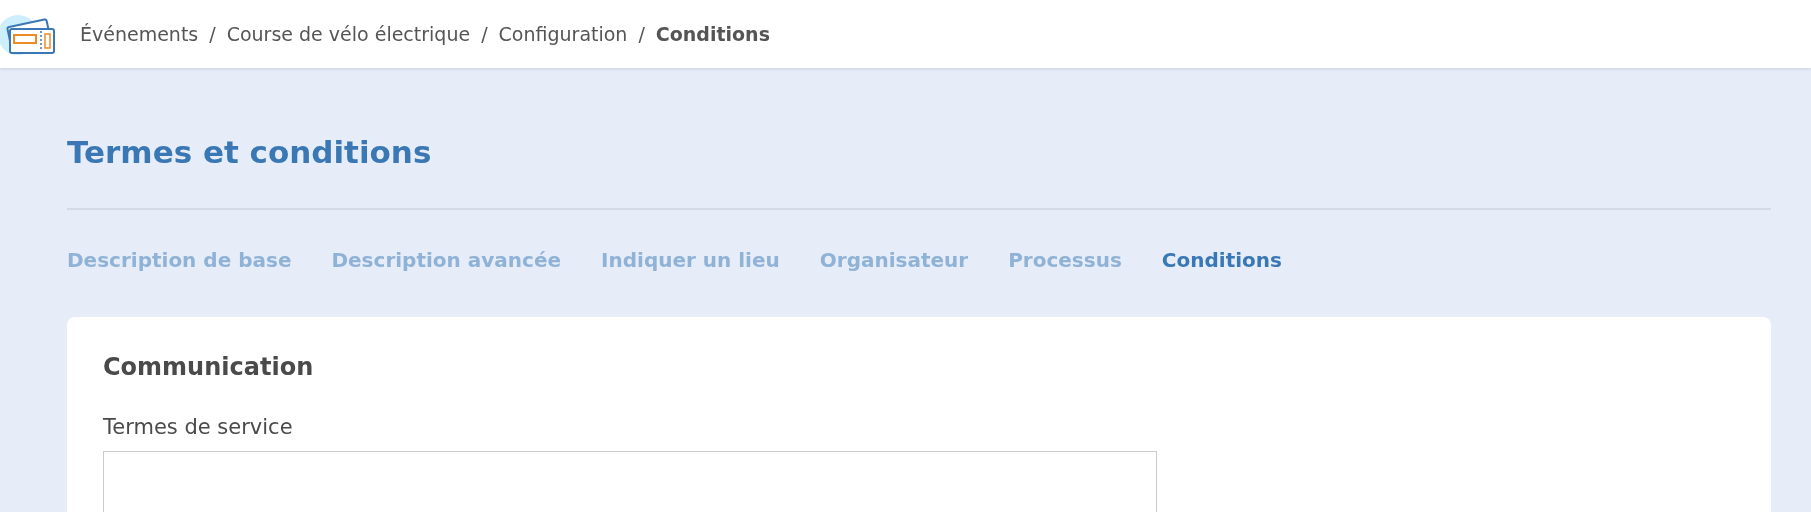  What do you see at coordinates (179, 260) in the screenshot?
I see `tab: Description de base` at bounding box center [179, 260].